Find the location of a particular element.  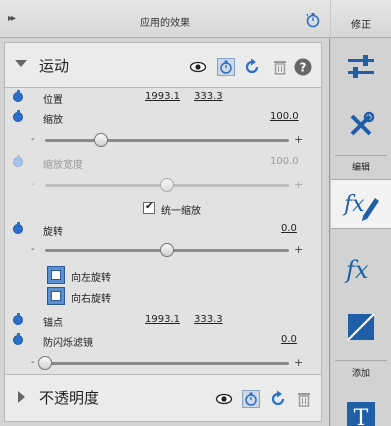

uniform-scale-label: 统一缩放 is located at coordinates (181, 211).